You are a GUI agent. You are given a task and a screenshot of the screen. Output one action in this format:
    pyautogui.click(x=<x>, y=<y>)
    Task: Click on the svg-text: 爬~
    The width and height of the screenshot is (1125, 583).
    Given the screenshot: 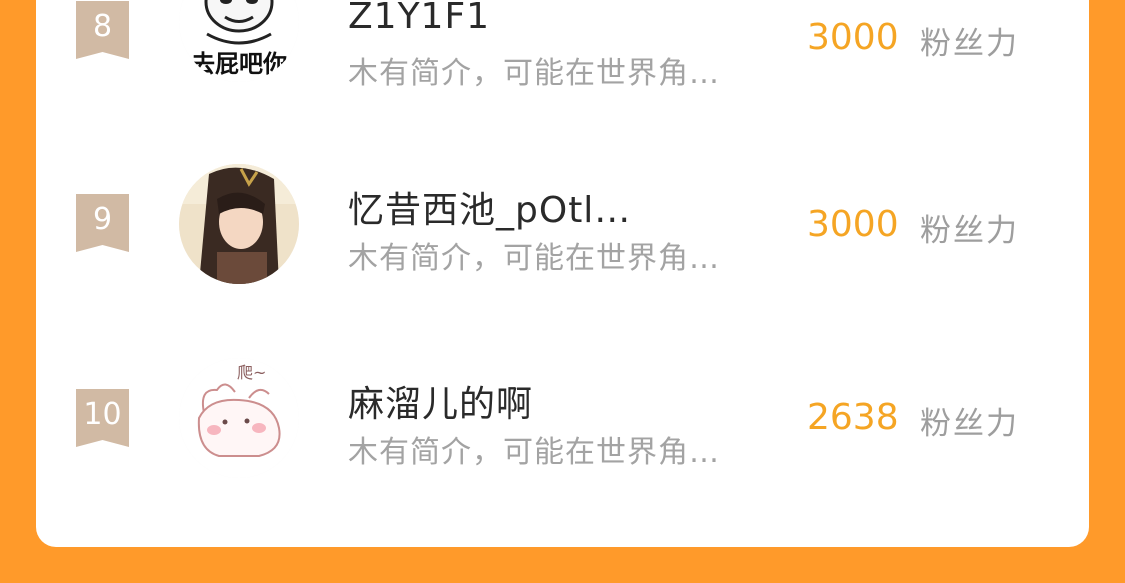 What is the action you would take?
    pyautogui.click(x=251, y=372)
    